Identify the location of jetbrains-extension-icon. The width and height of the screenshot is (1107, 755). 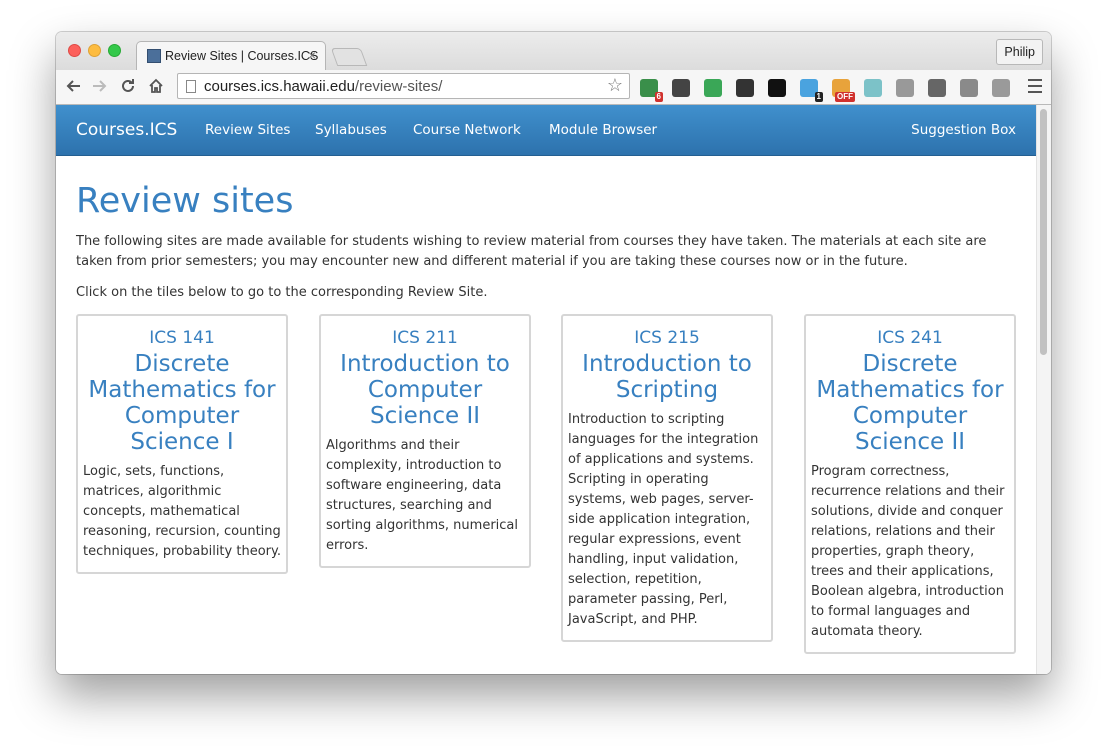
(777, 88).